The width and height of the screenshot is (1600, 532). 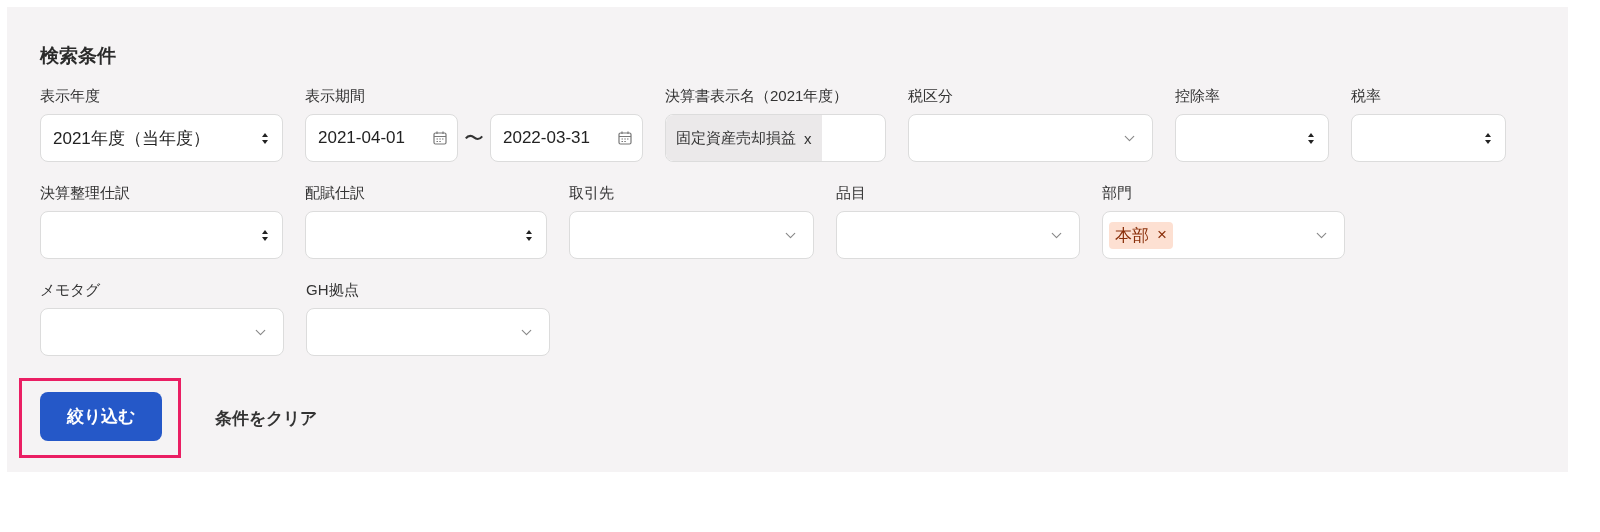 I want to click on date-field: 2021-04-01, so click(x=381, y=138).